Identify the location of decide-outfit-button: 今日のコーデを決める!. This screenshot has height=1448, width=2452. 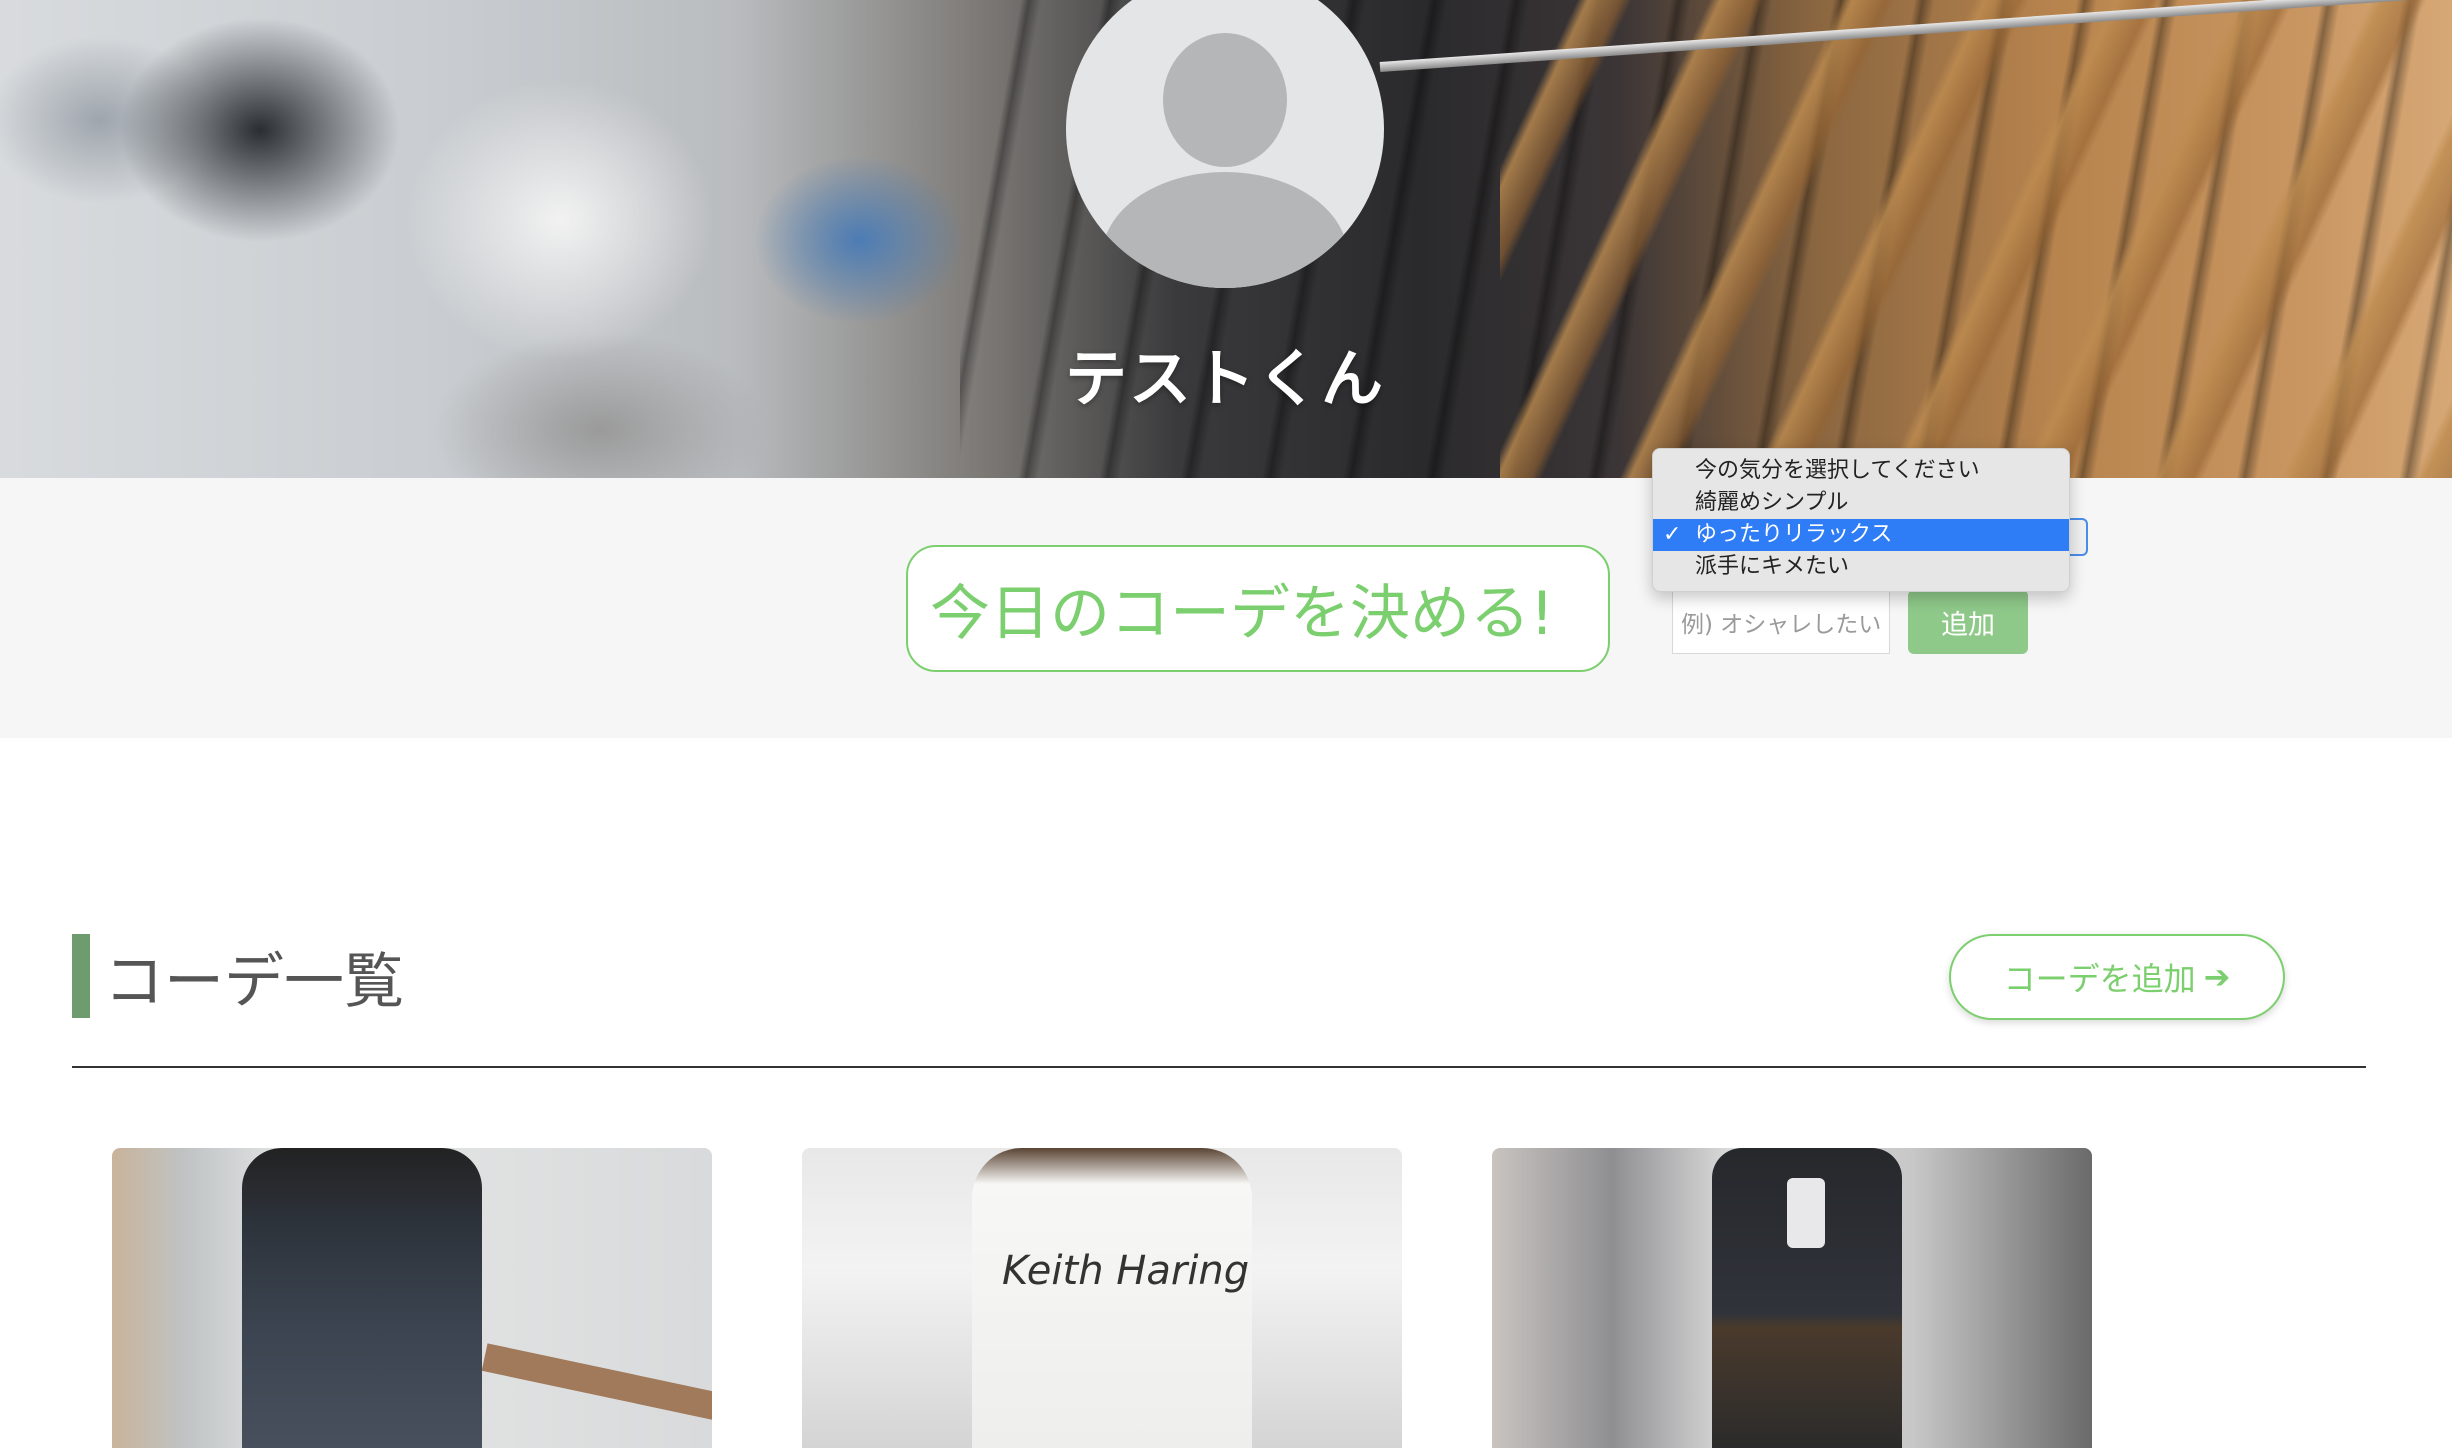
(1258, 608).